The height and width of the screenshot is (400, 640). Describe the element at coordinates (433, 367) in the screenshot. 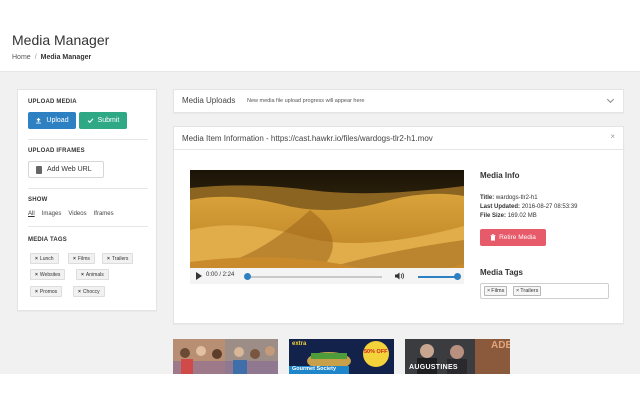

I see `film-title: AUGUSTINES` at that location.